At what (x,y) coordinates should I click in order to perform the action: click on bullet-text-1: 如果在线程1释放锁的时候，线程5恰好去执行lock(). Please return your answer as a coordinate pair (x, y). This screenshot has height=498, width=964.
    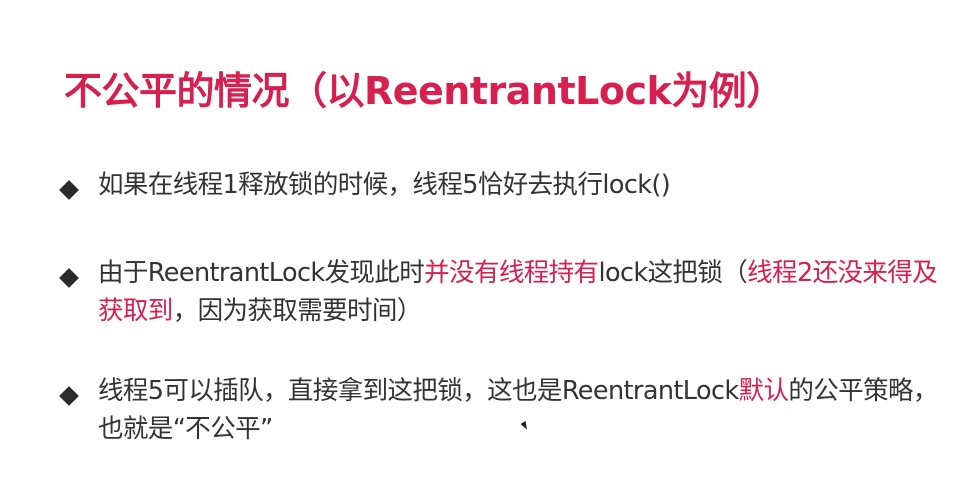
    Looking at the image, I should click on (523, 185).